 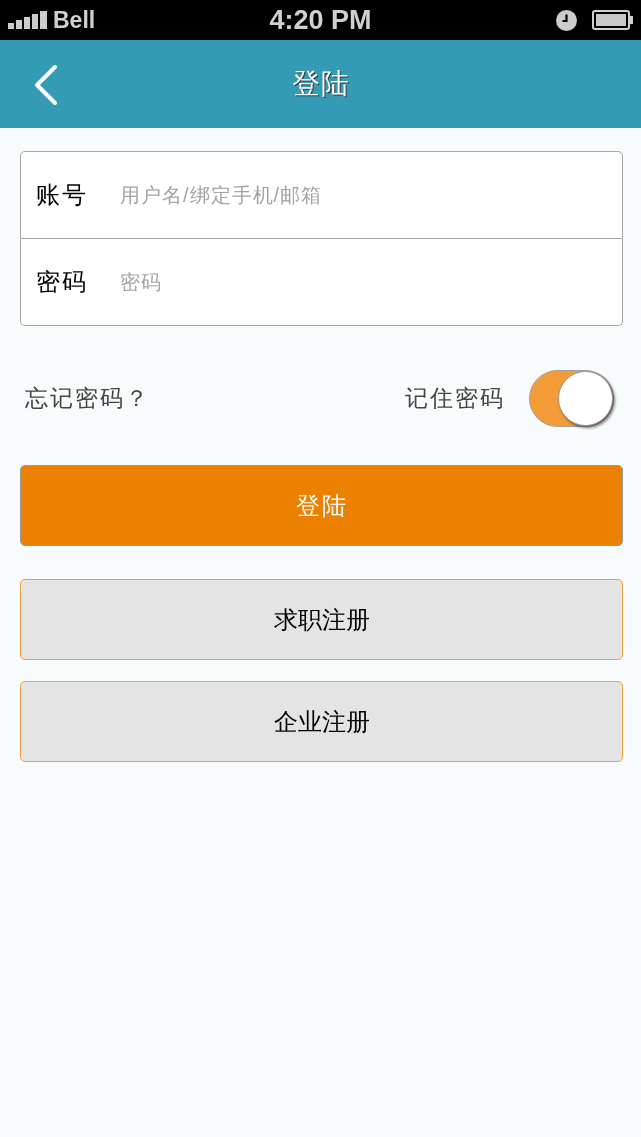 What do you see at coordinates (87, 398) in the screenshot?
I see `forgot-password-link: 忘记密码？` at bounding box center [87, 398].